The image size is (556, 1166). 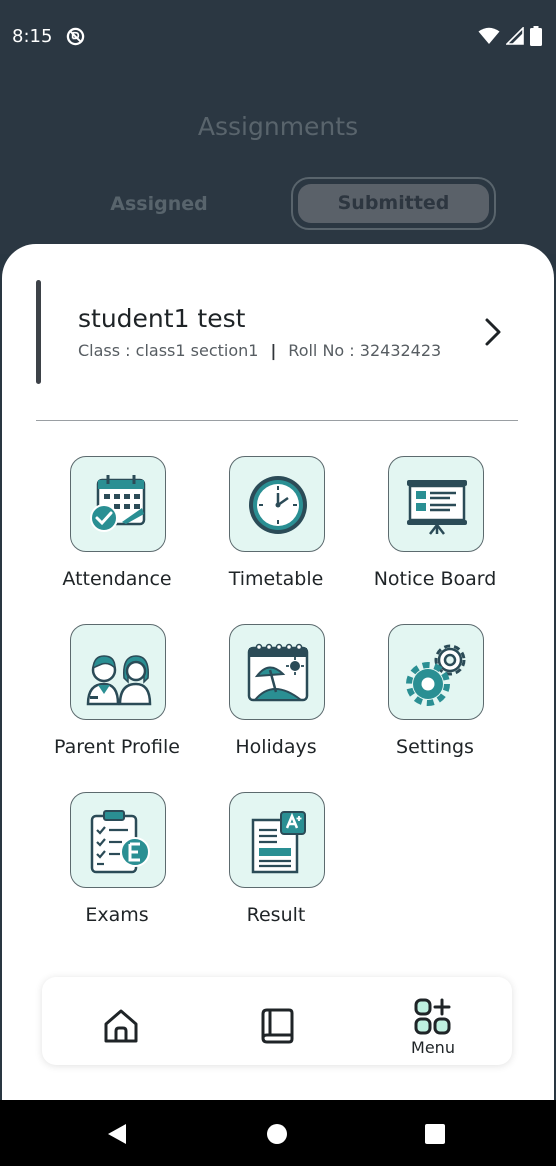 What do you see at coordinates (365, 350) in the screenshot?
I see `profile-roll-number: Roll No : 32432423` at bounding box center [365, 350].